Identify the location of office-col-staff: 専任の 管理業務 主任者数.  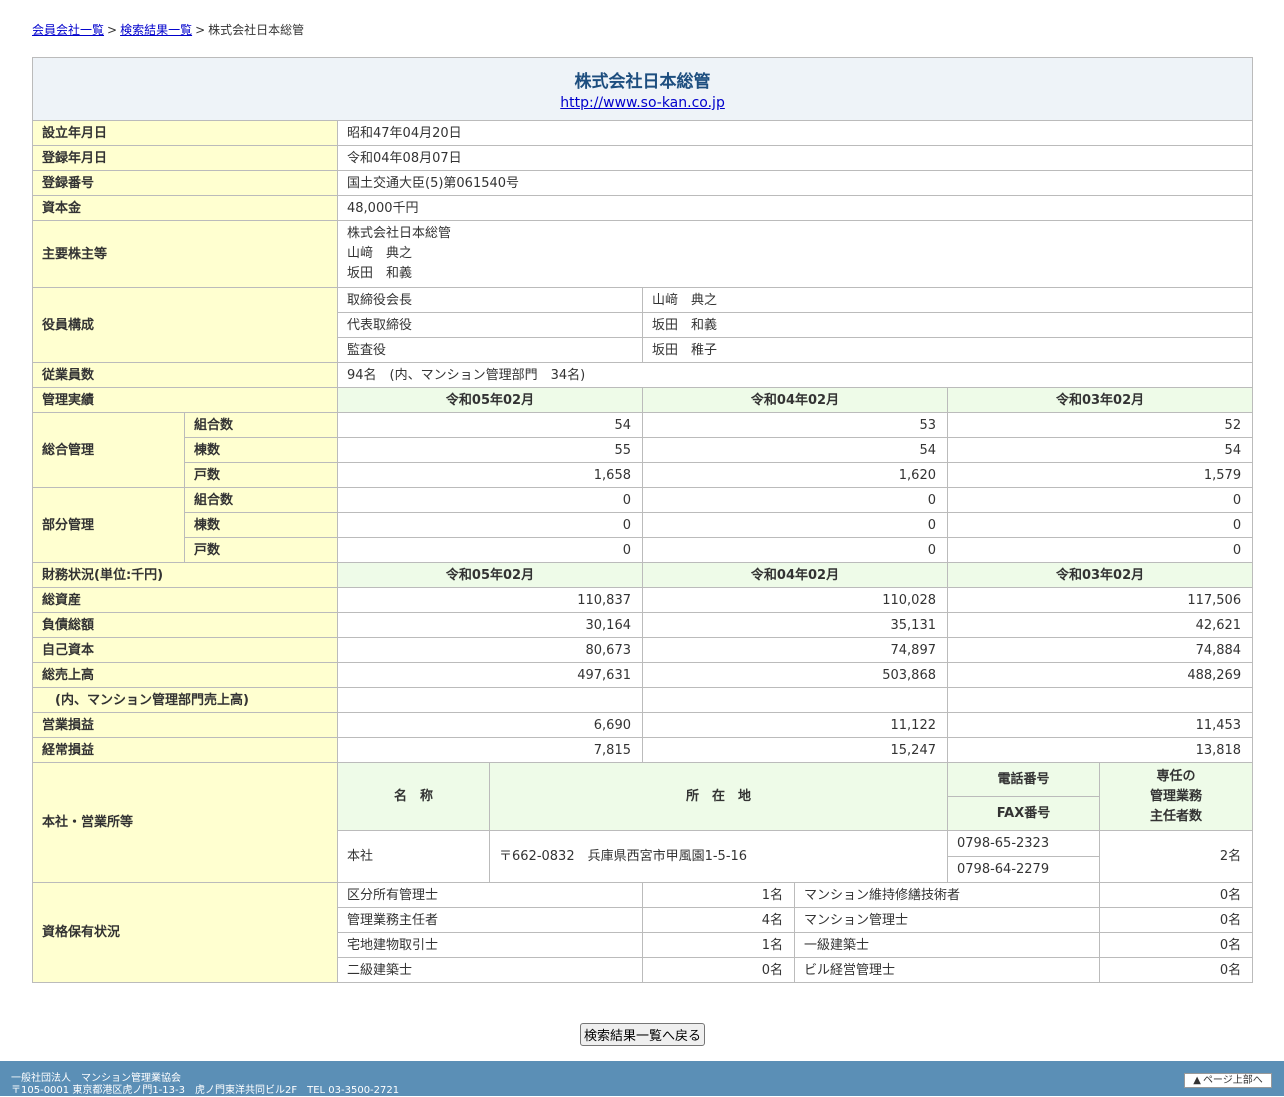
(1176, 796).